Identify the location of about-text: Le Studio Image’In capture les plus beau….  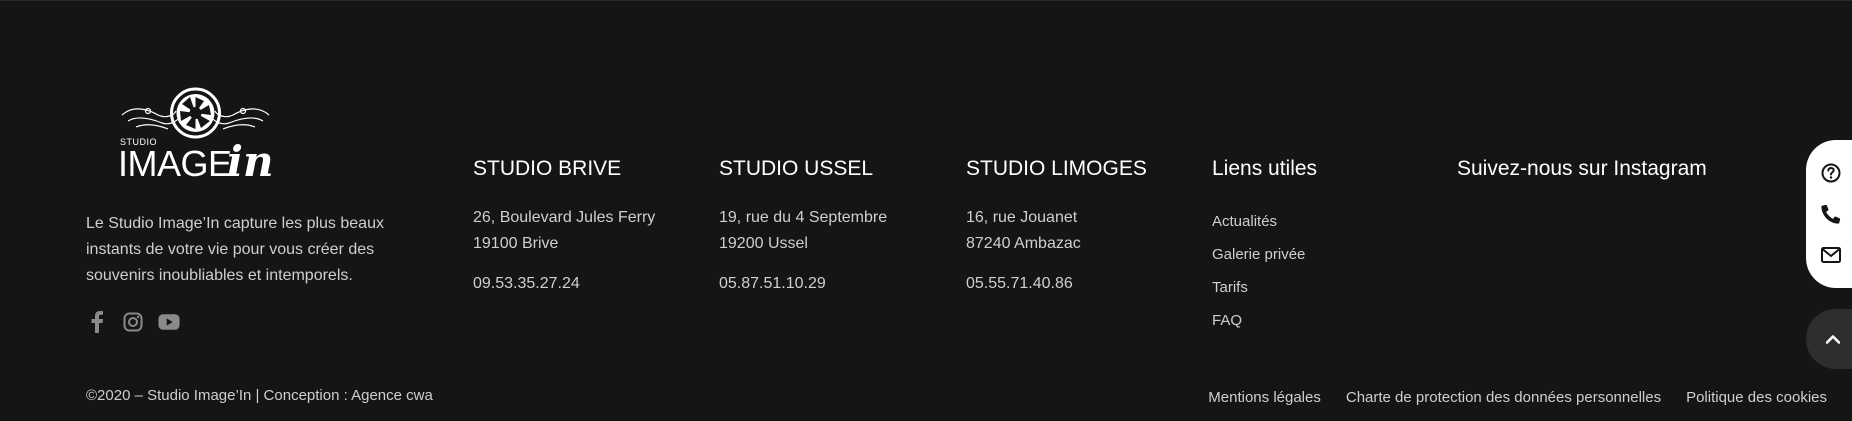
(235, 249).